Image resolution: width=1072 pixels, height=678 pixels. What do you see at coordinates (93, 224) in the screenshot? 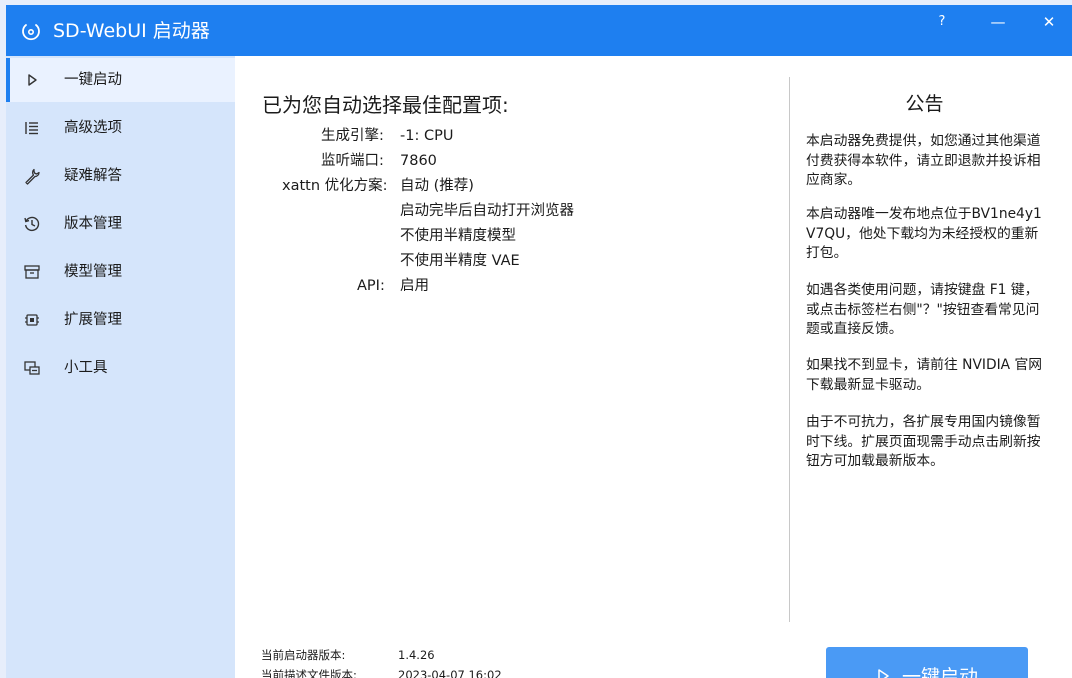
I see `sidebar-item-label: 版本管理` at bounding box center [93, 224].